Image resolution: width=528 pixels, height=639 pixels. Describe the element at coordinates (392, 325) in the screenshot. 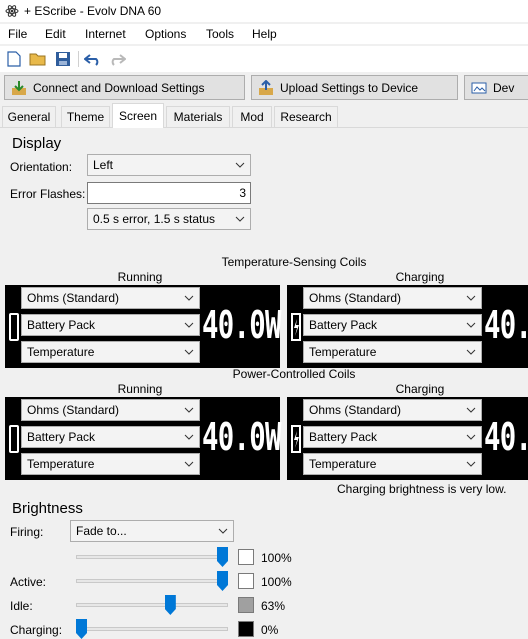

I see `temp-charging-row2-select: Battery Pack` at that location.